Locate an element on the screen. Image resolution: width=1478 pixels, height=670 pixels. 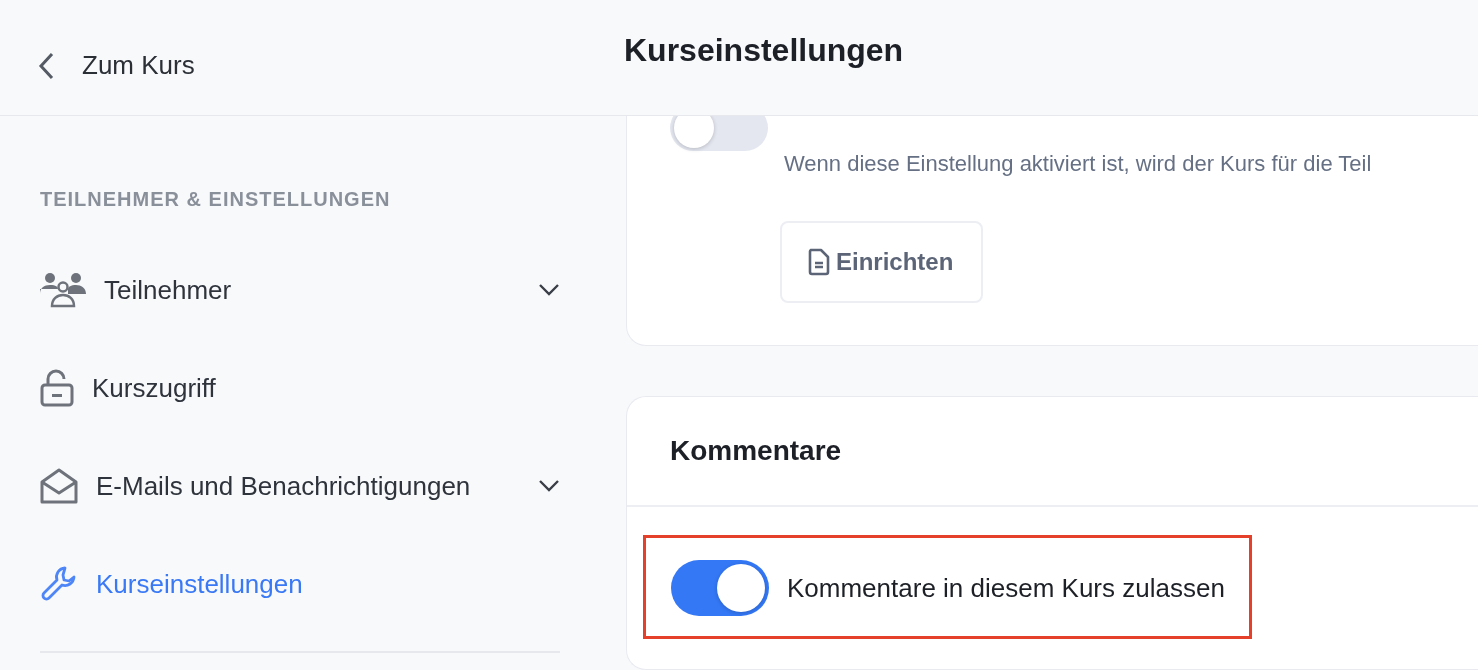
page-title: Kurseinstellungen is located at coordinates (764, 50).